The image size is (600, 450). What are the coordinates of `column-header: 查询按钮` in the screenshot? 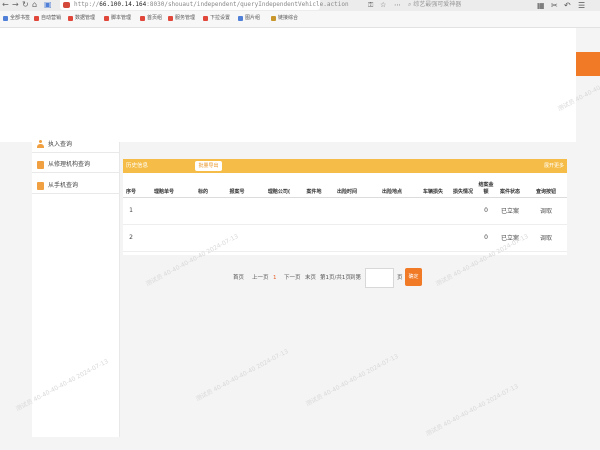 It's located at (546, 187).